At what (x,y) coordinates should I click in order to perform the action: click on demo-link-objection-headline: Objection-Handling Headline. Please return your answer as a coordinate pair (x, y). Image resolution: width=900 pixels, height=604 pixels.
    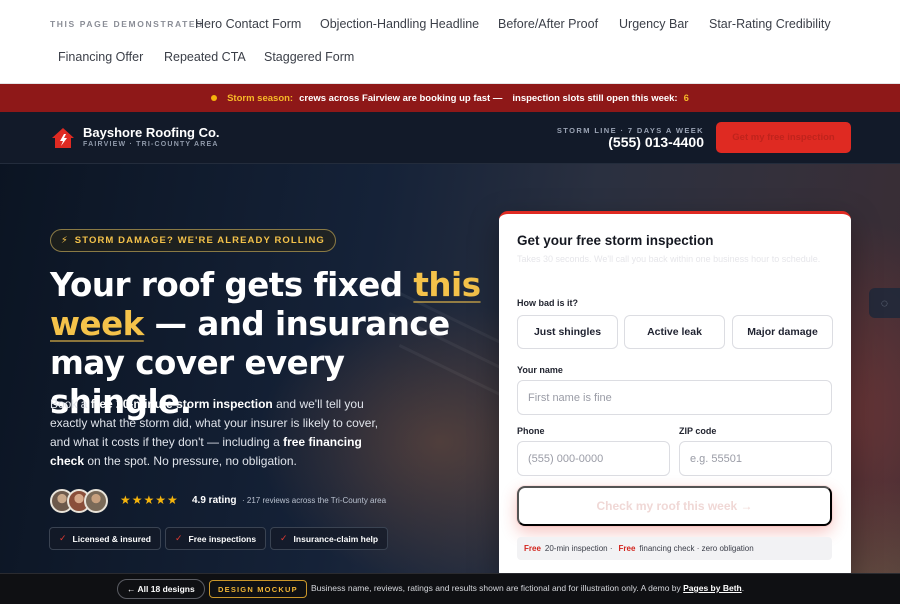
    Looking at the image, I should click on (399, 24).